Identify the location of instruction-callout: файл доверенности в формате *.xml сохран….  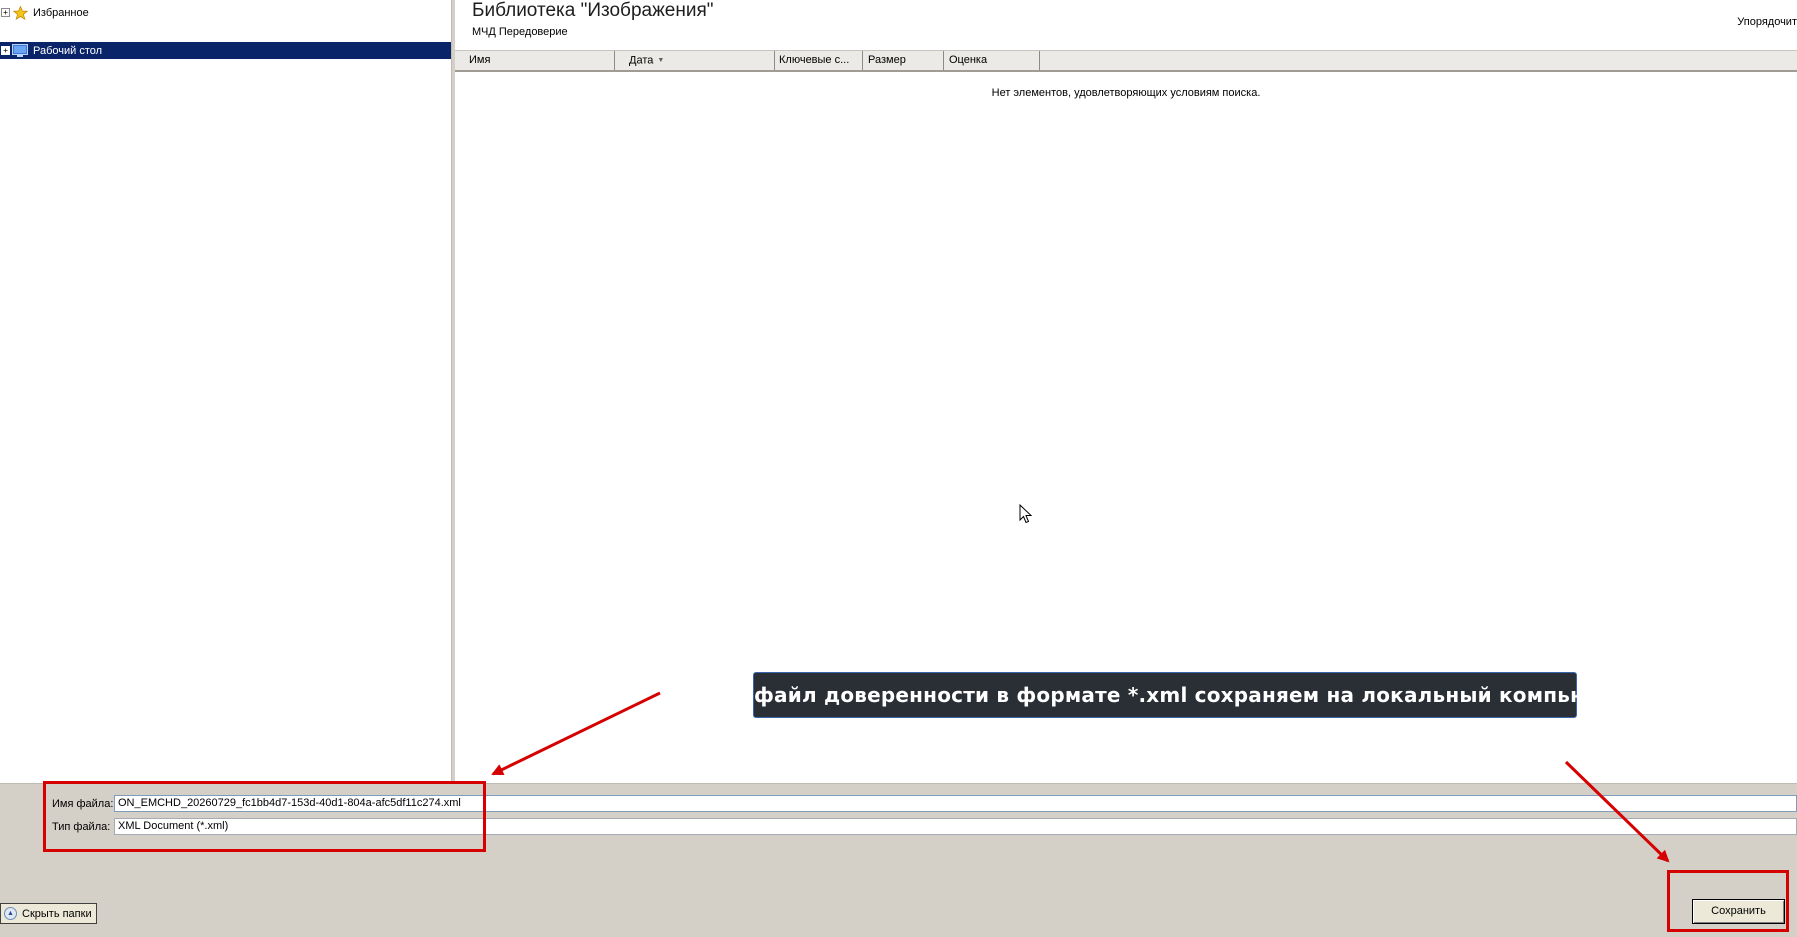
(1191, 695).